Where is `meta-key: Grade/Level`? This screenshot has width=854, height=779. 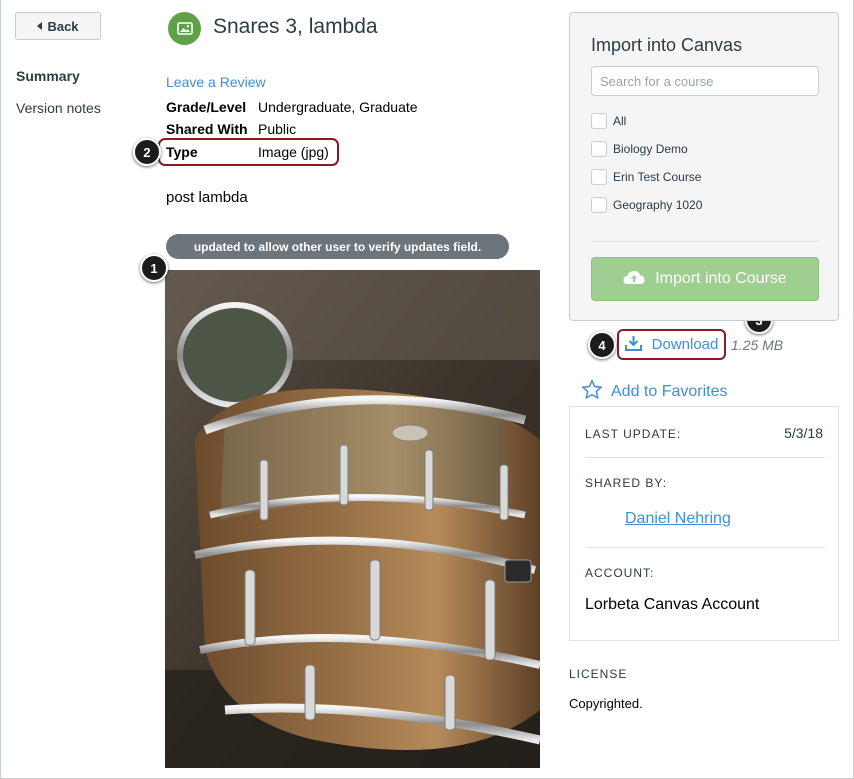
meta-key: Grade/Level is located at coordinates (206, 107).